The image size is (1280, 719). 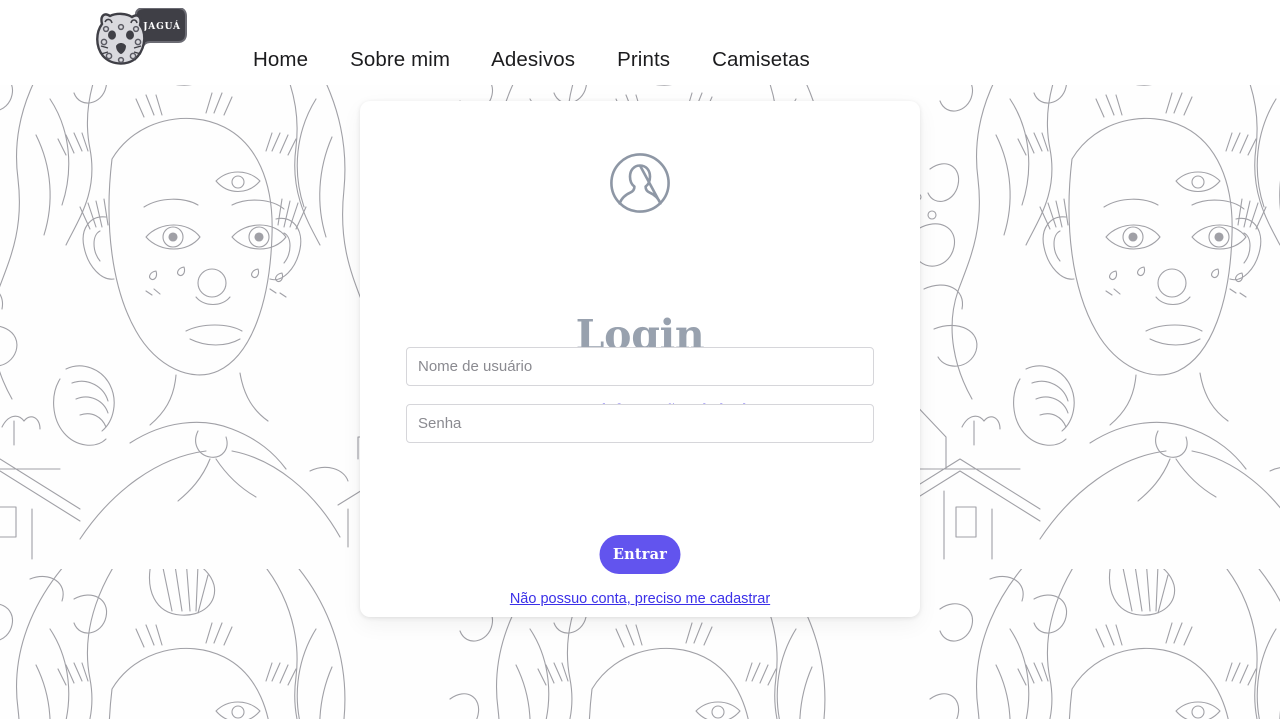 I want to click on password-input, so click(x=640, y=423).